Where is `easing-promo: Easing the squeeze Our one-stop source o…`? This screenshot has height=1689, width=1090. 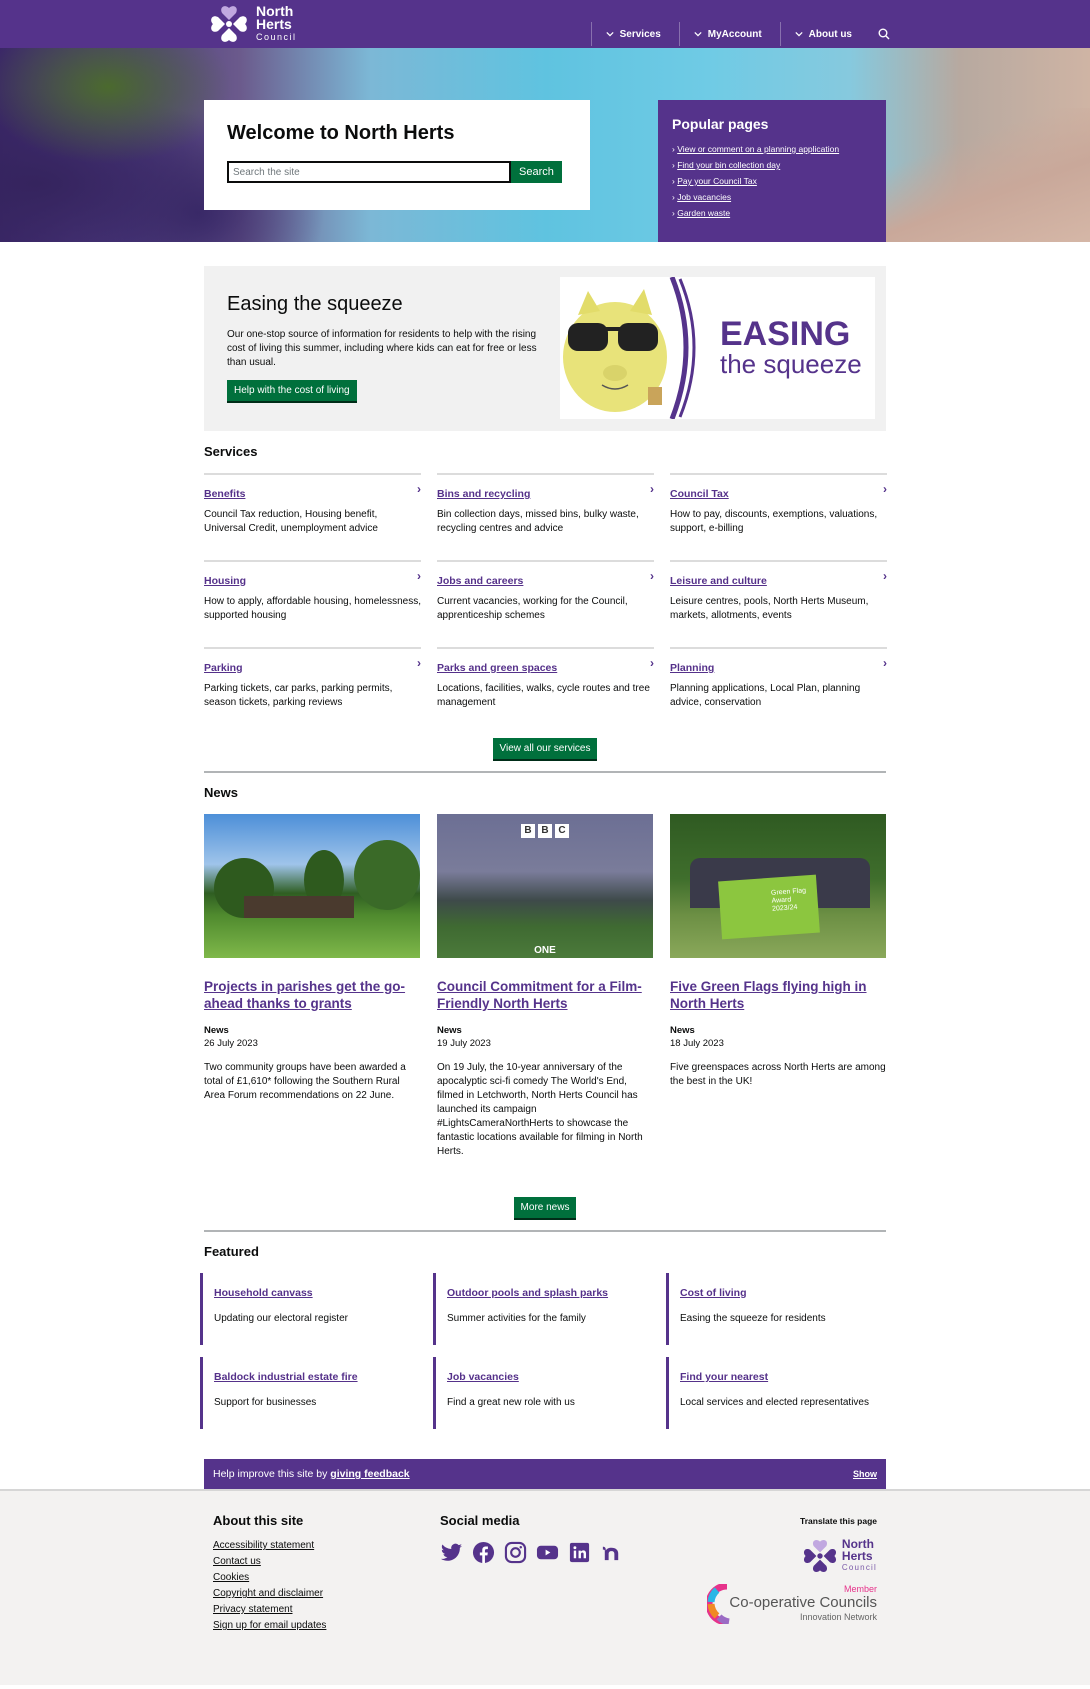
easing-promo: Easing the squeeze Our one-stop source o… is located at coordinates (545, 348).